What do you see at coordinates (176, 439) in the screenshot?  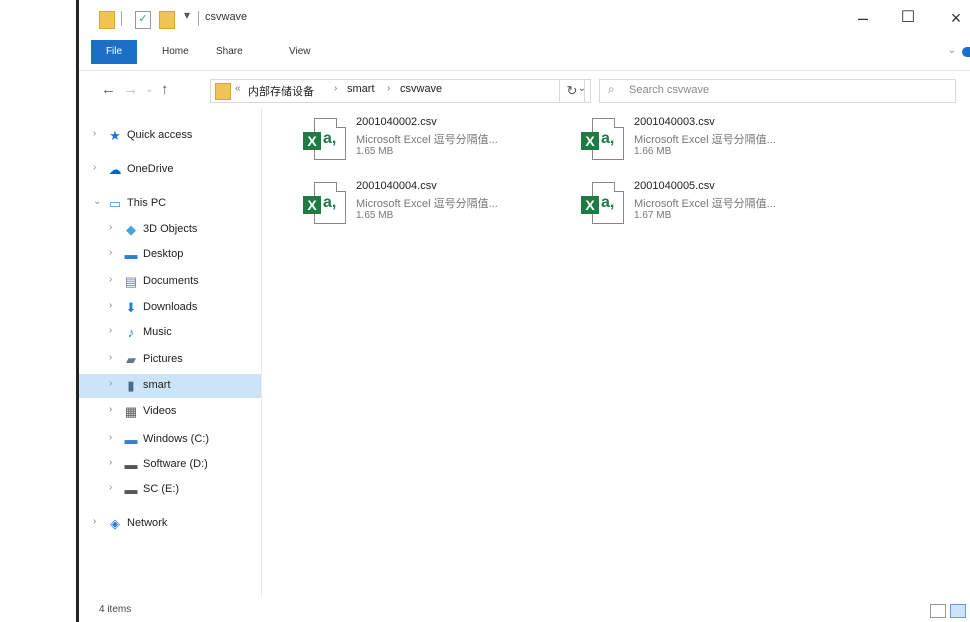 I see `sidebar-item-label: Windows (C:)` at bounding box center [176, 439].